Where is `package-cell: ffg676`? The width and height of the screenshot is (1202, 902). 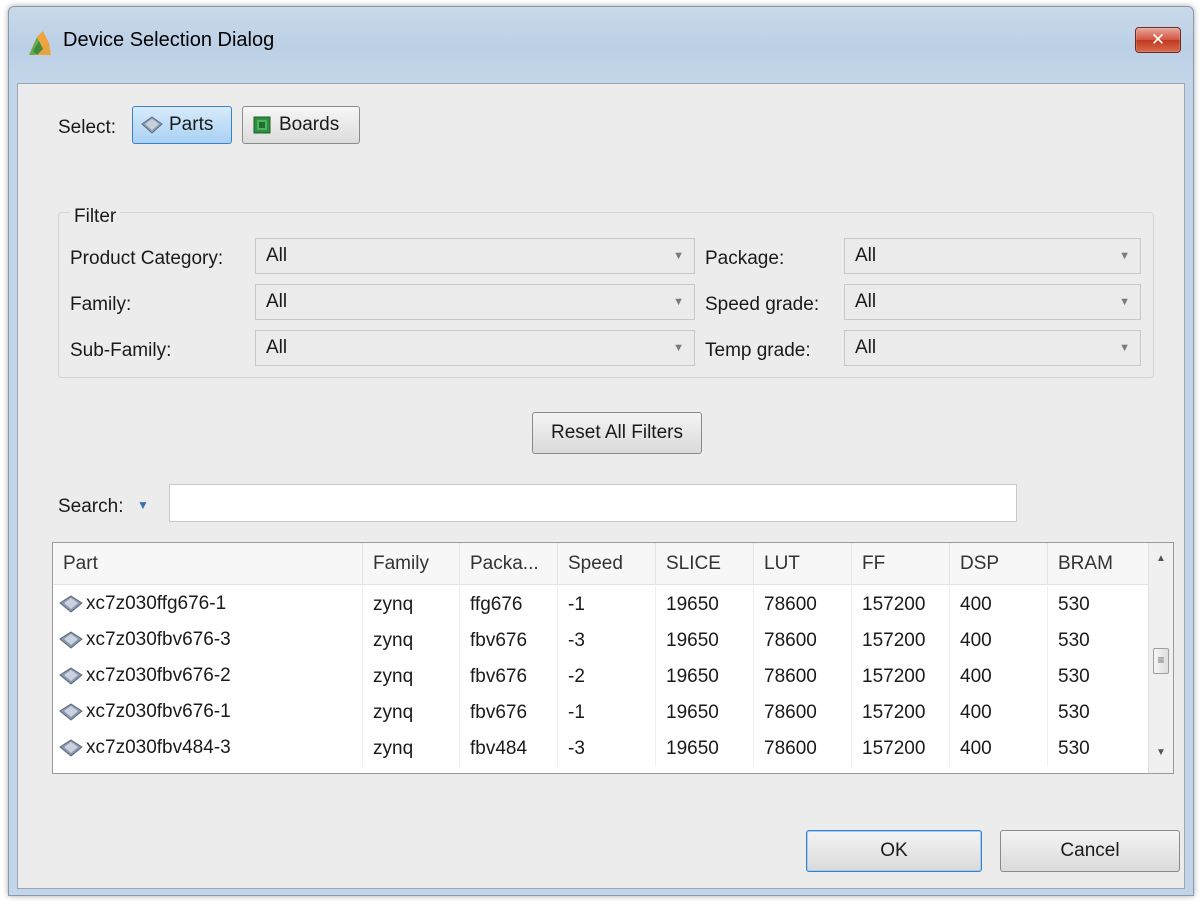 package-cell: ffg676 is located at coordinates (509, 604).